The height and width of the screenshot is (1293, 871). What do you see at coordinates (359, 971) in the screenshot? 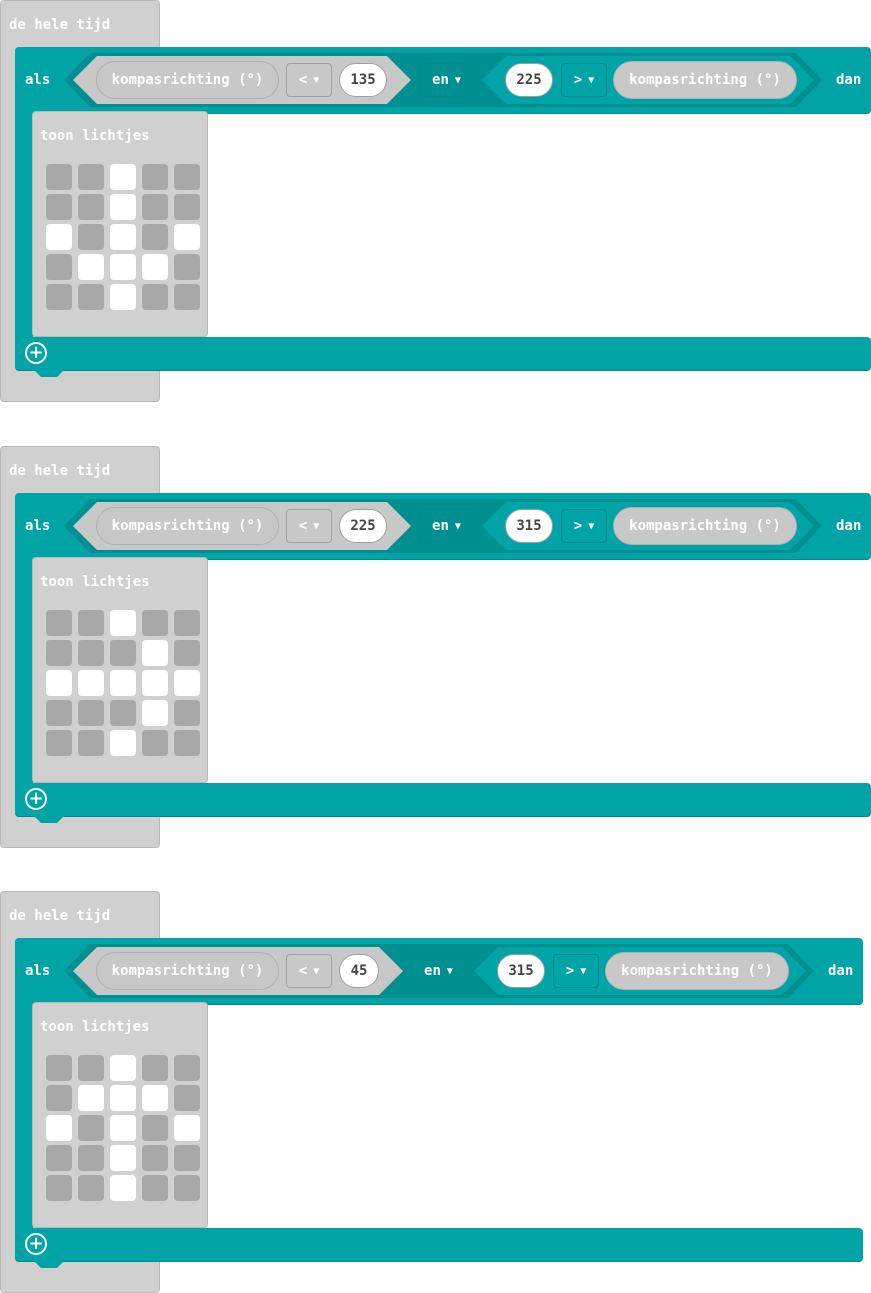
I see `number-input: 45` at bounding box center [359, 971].